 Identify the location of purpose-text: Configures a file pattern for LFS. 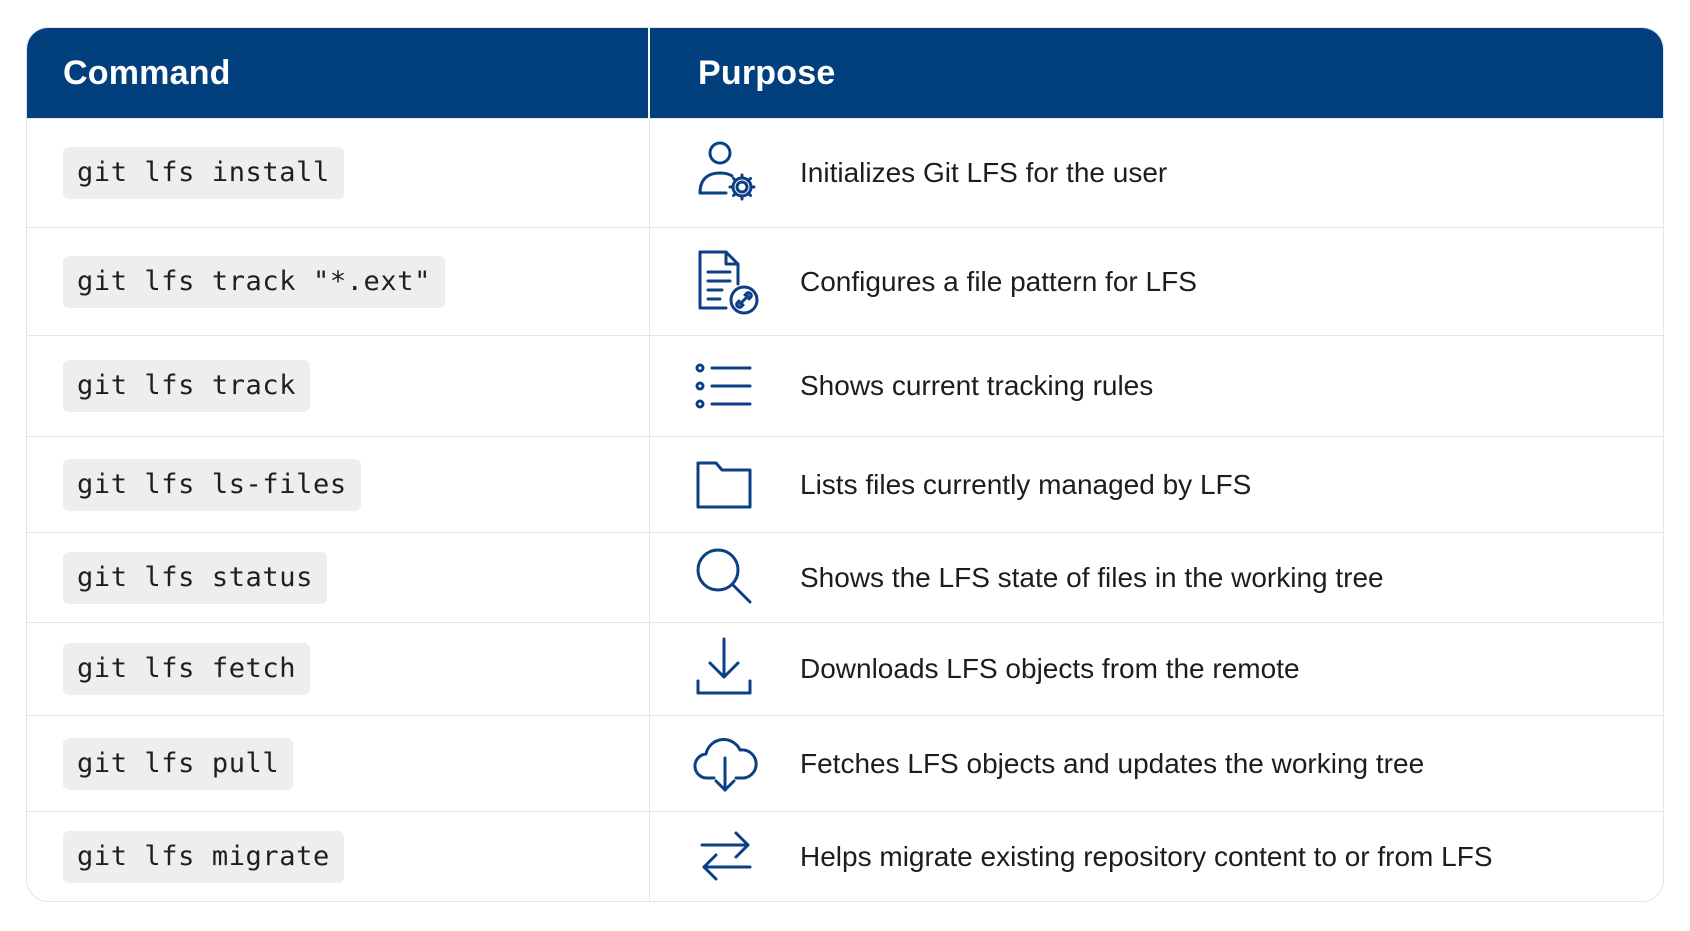
(998, 281).